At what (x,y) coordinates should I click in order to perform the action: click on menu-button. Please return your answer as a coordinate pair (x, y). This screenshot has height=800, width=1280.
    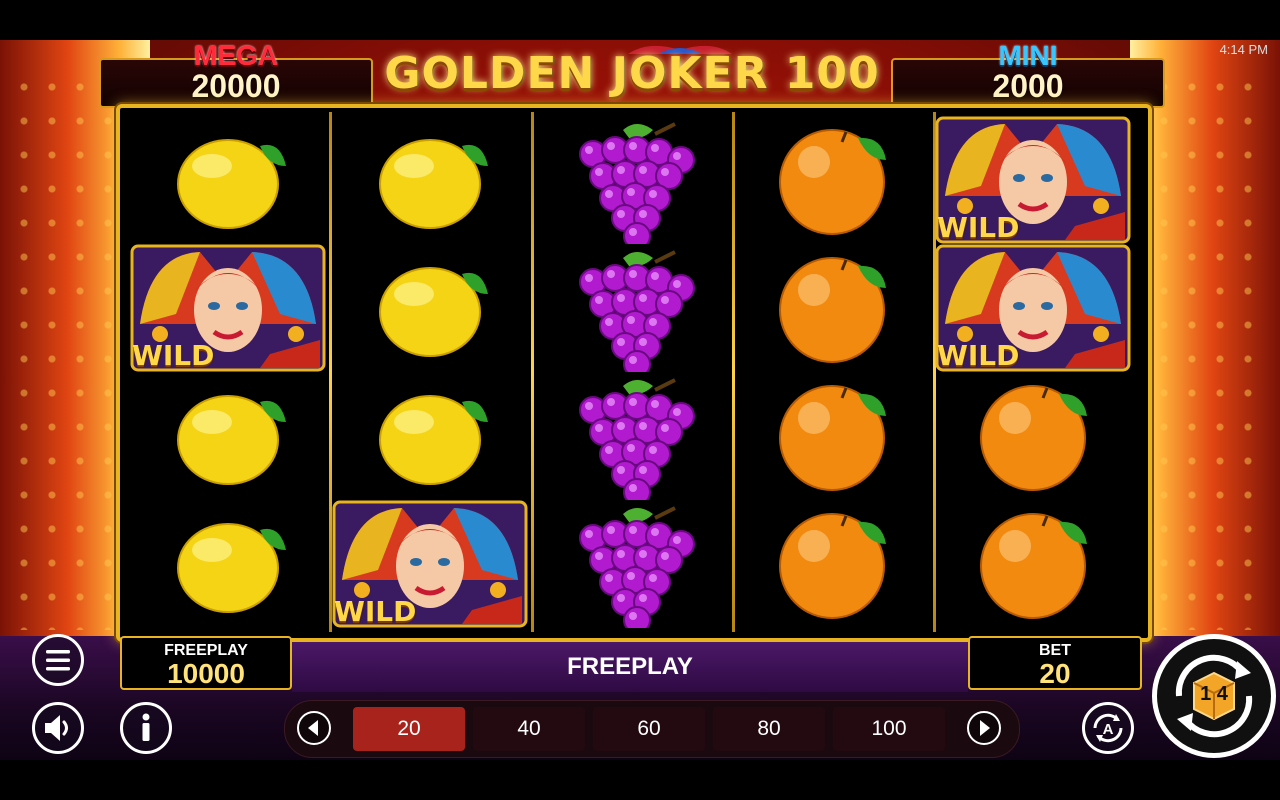
    Looking at the image, I should click on (58, 660).